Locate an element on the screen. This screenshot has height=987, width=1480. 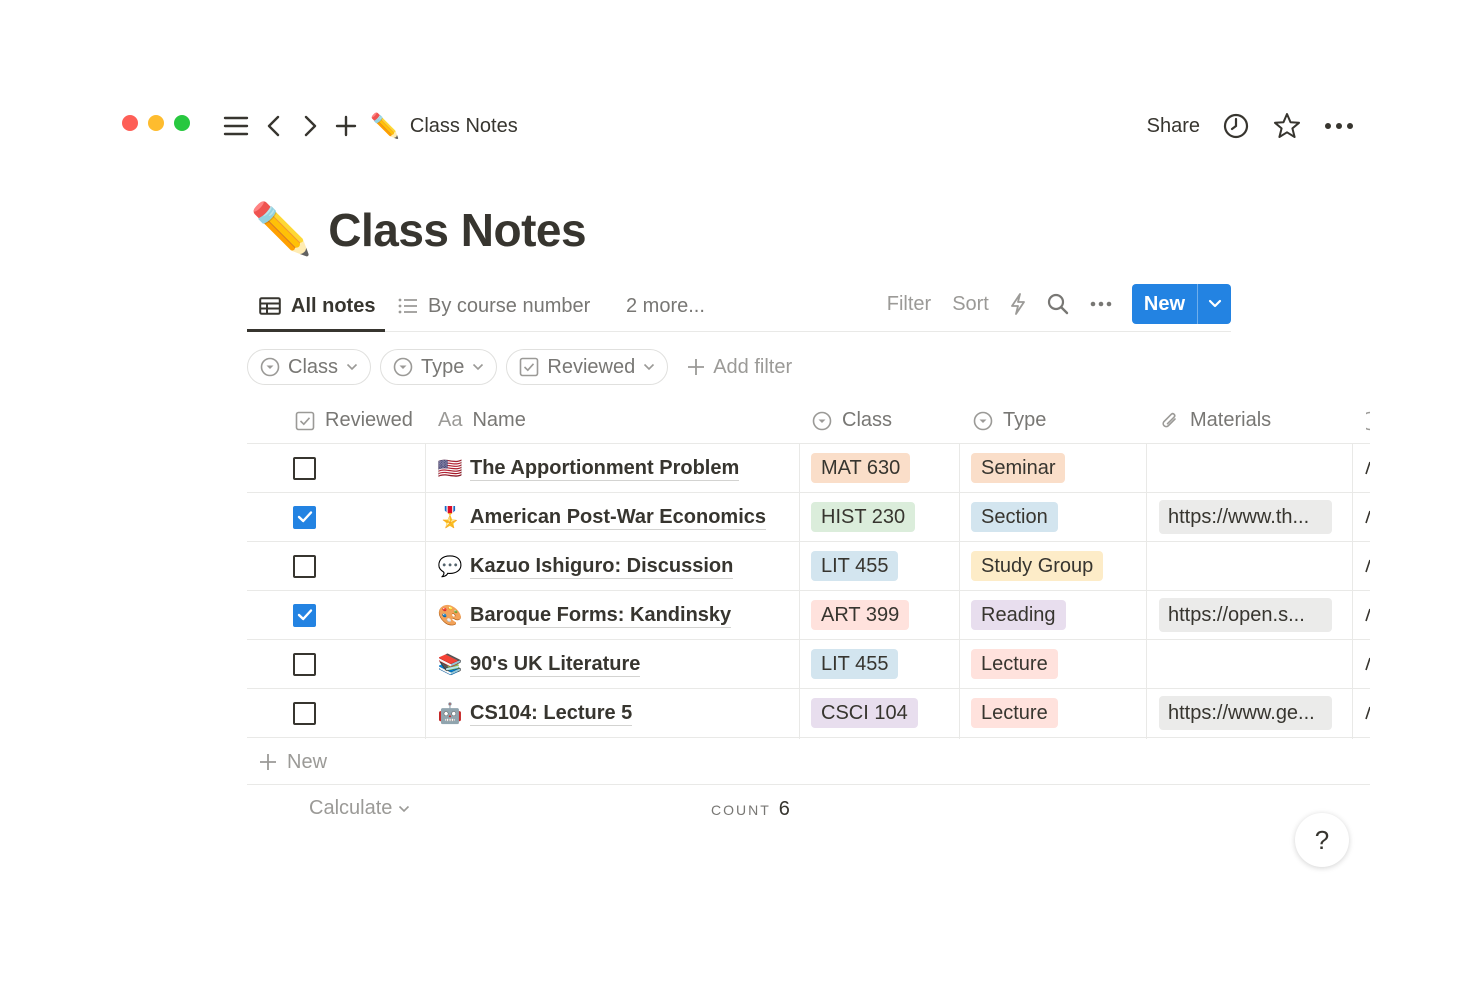
new-entry-button: New is located at coordinates (1181, 304).